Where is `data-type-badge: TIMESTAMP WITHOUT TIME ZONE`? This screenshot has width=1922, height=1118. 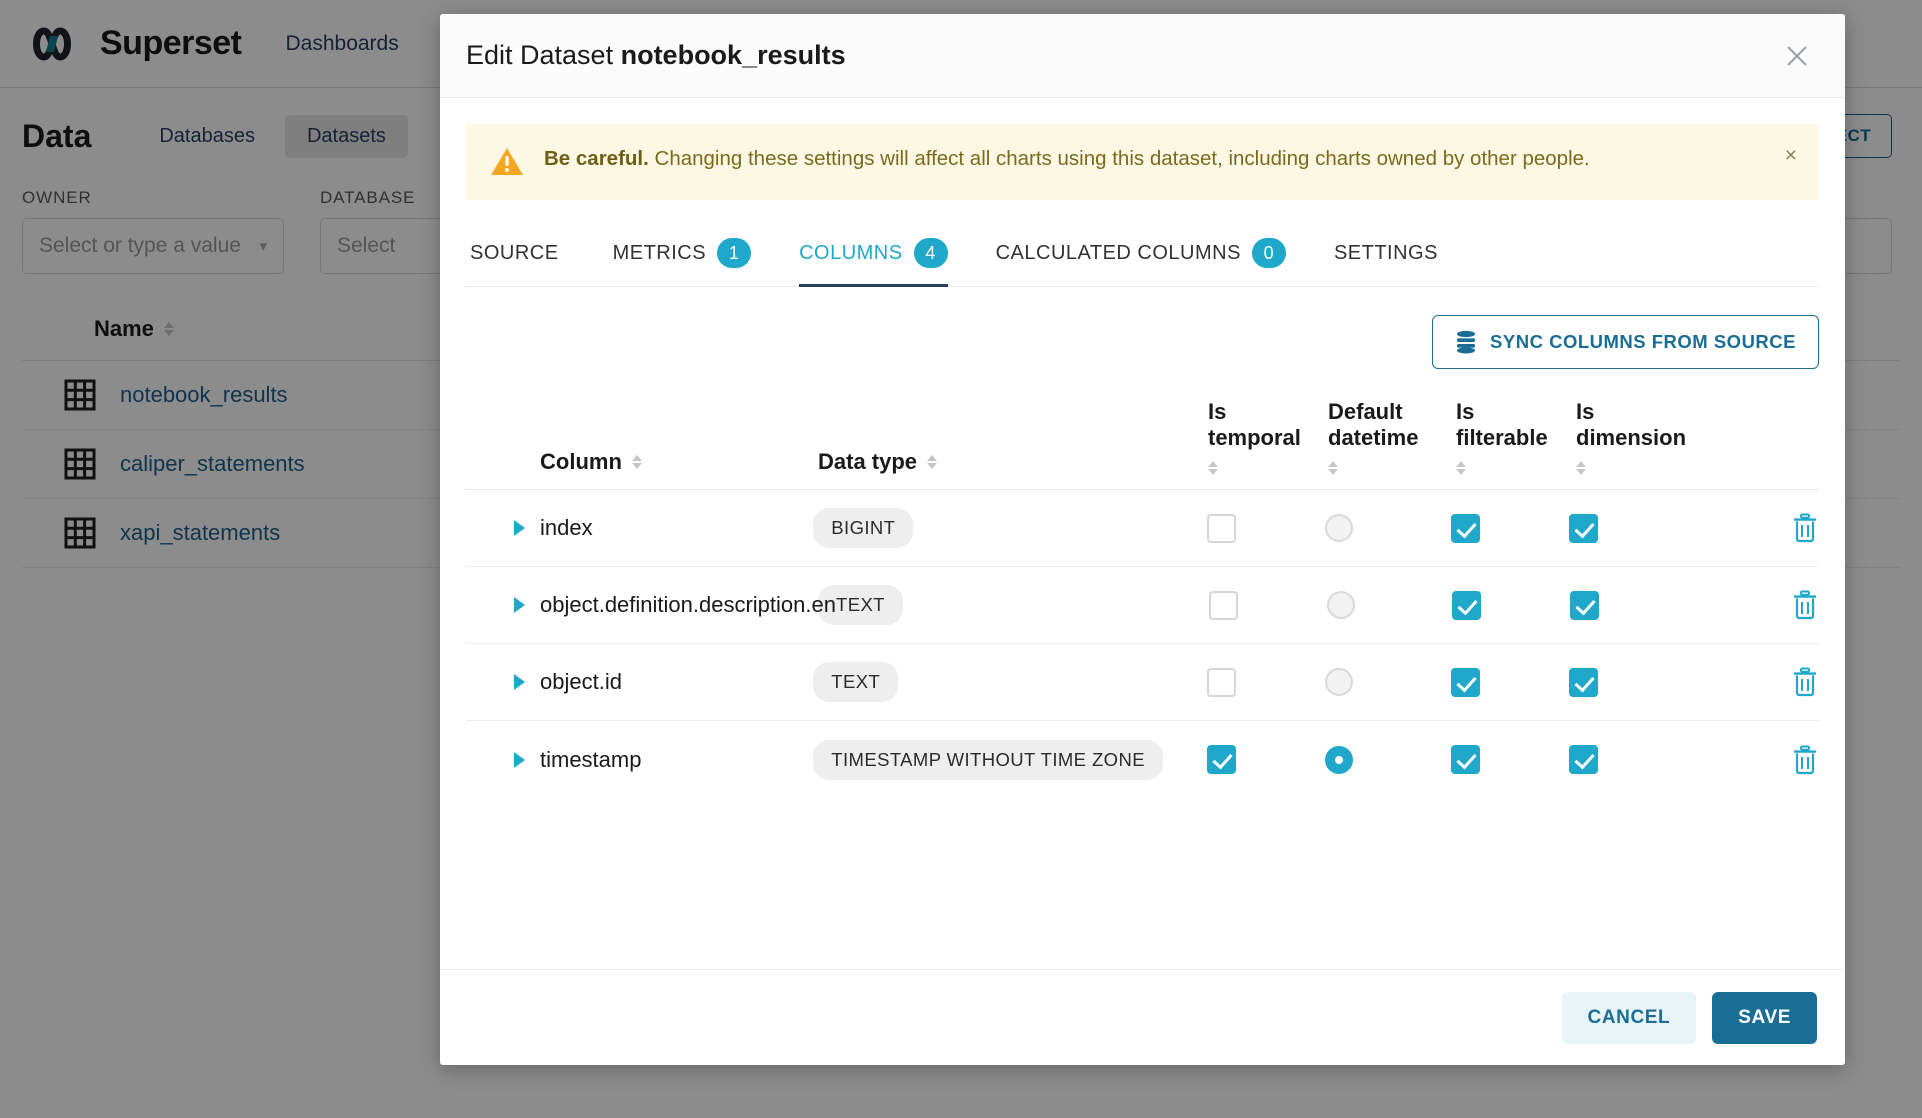
data-type-badge: TIMESTAMP WITHOUT TIME ZONE is located at coordinates (988, 759).